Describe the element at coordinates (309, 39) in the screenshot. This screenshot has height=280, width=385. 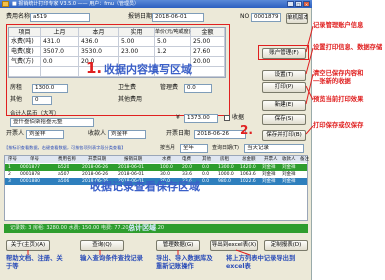
I see `line-account` at that location.